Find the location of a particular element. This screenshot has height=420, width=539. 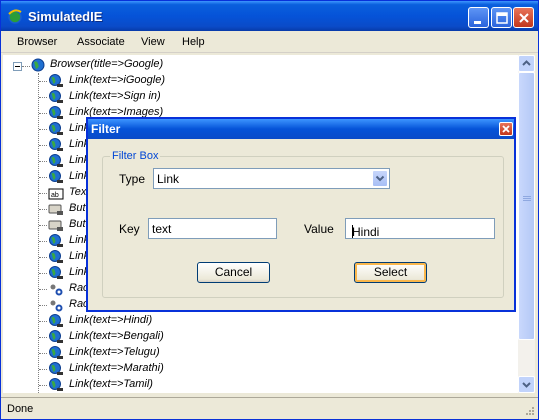

text-caret is located at coordinates (352, 231).